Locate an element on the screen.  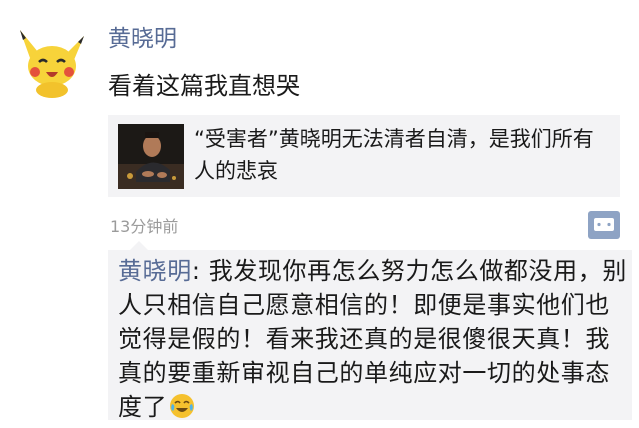
post-timestamp: 13分钟前 is located at coordinates (144, 226).